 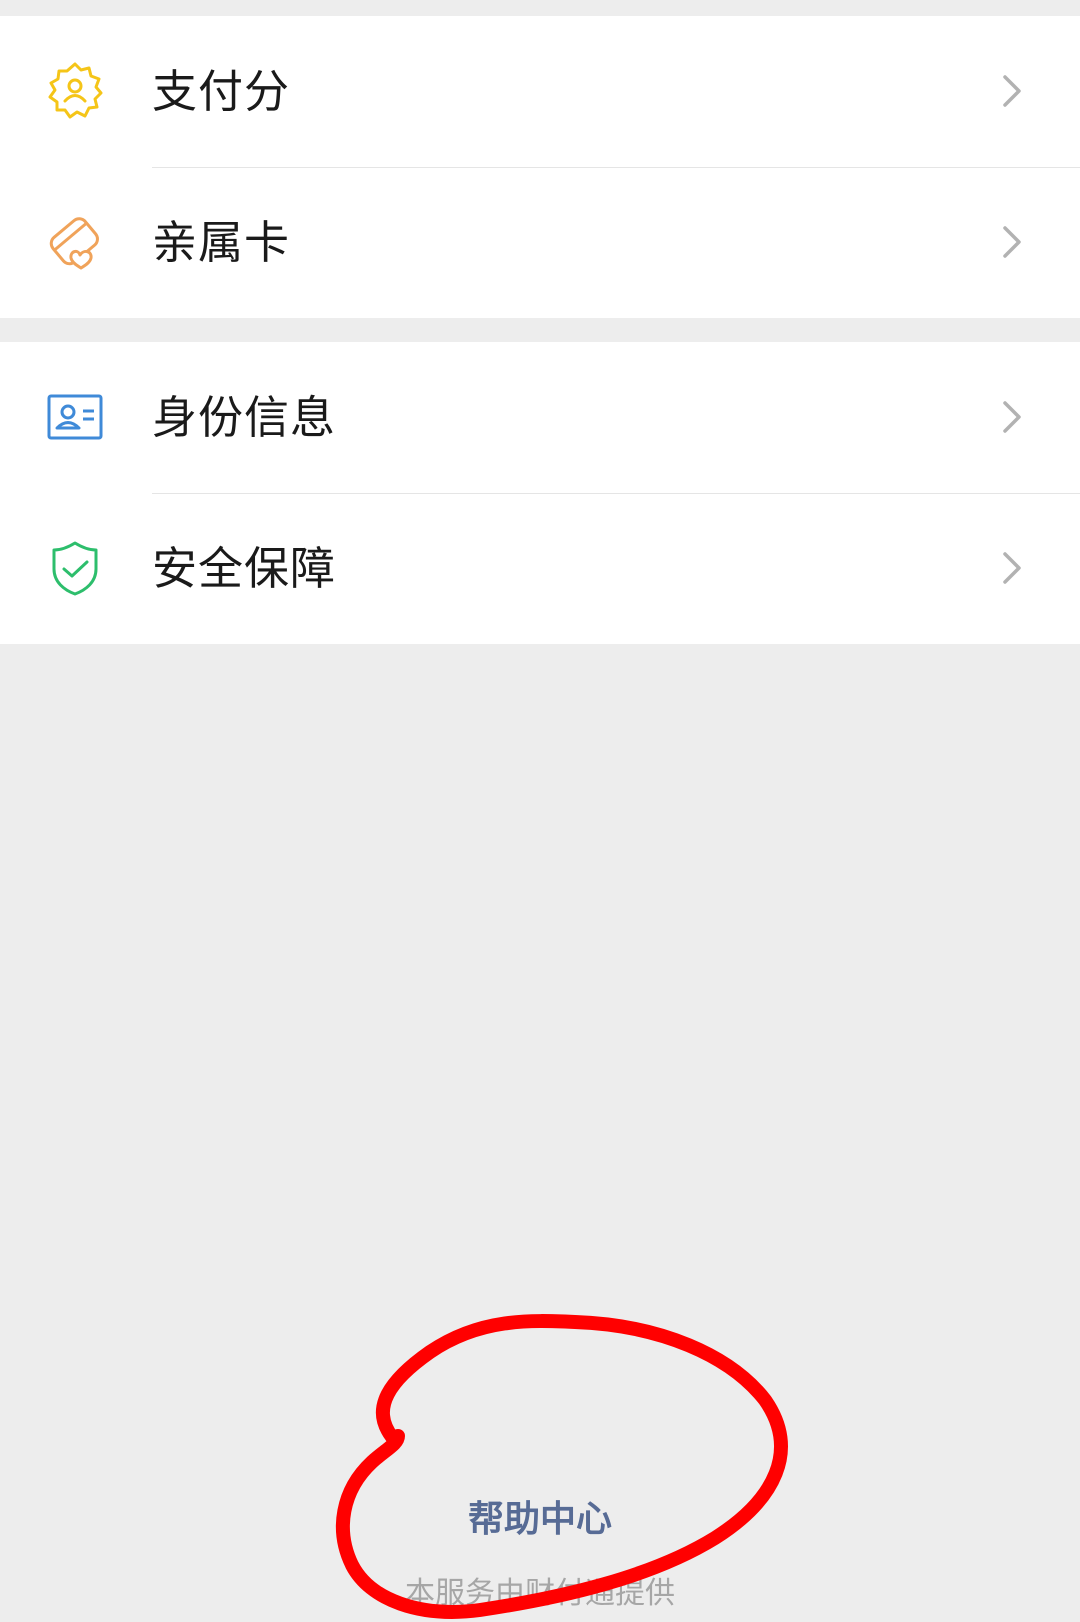 What do you see at coordinates (540, 1593) in the screenshot?
I see `provider-note: 本服务由财付通提供` at bounding box center [540, 1593].